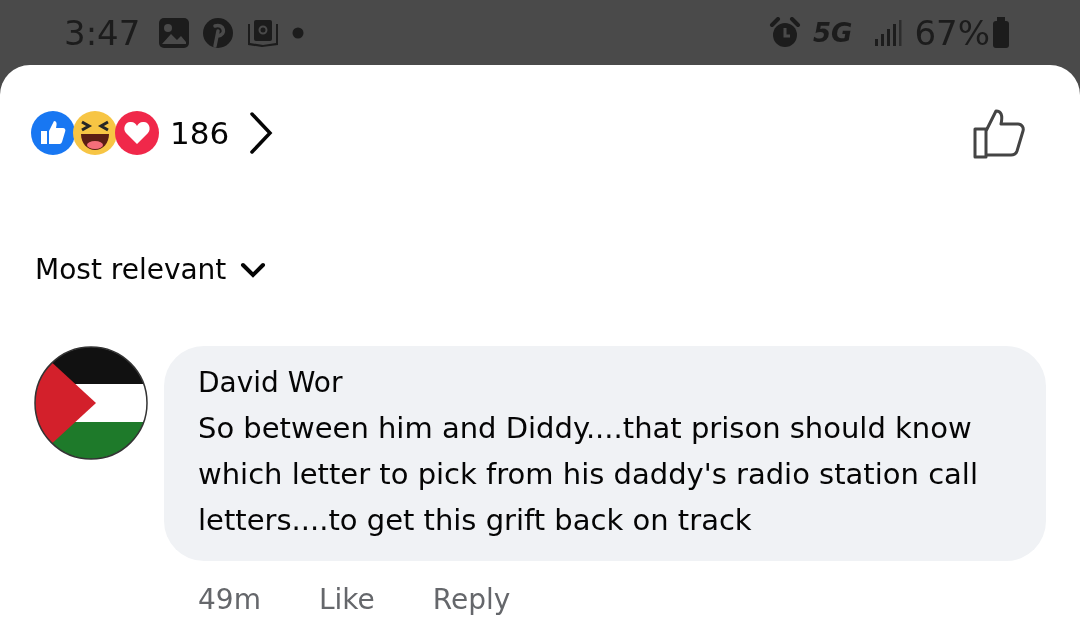 This screenshot has height=631, width=1080. Describe the element at coordinates (95, 133) in the screenshot. I see `laughing-reaction-icon` at that location.